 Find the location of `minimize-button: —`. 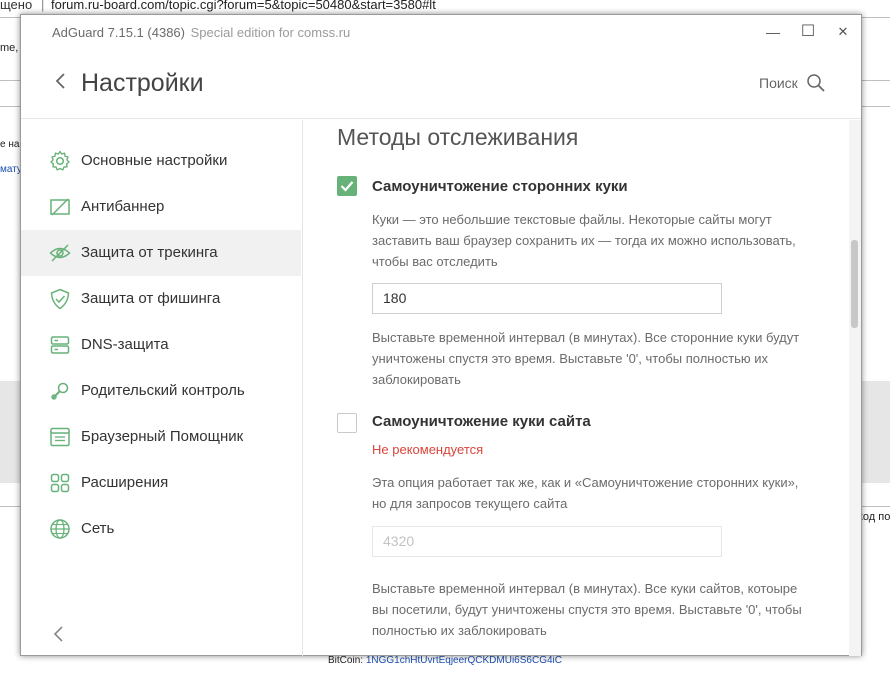

minimize-button: — is located at coordinates (773, 32).